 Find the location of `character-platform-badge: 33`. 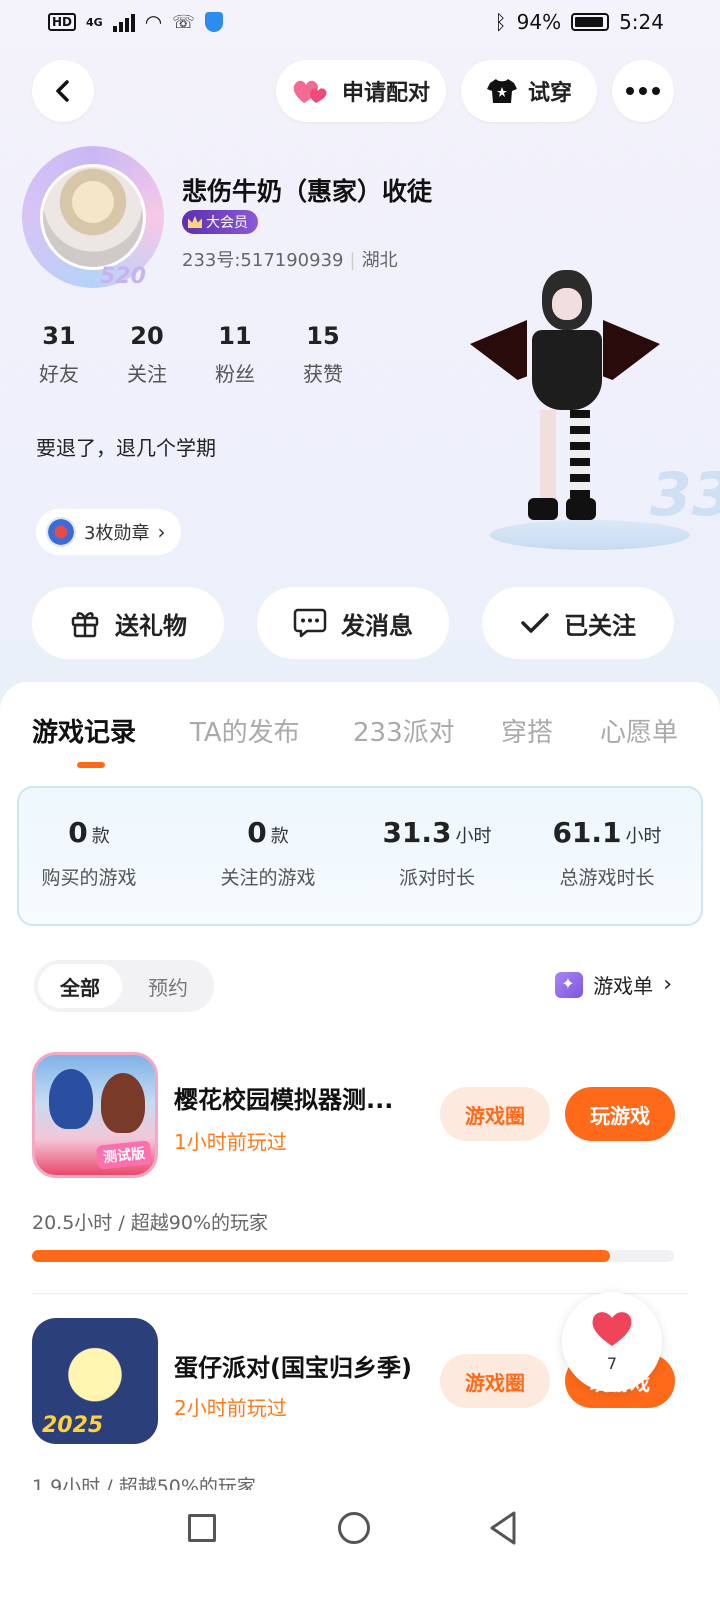

character-platform-badge: 33 is located at coordinates (685, 495).